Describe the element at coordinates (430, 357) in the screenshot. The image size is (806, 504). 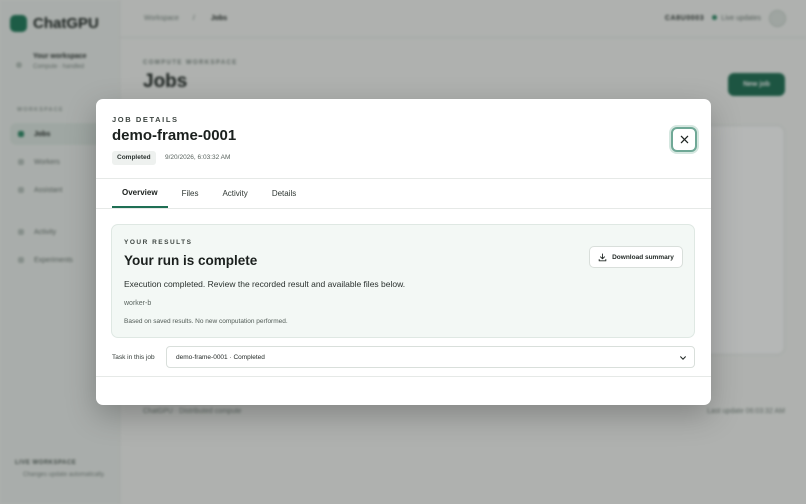
I see `task-select: demo-frame-0001 · Completed` at that location.